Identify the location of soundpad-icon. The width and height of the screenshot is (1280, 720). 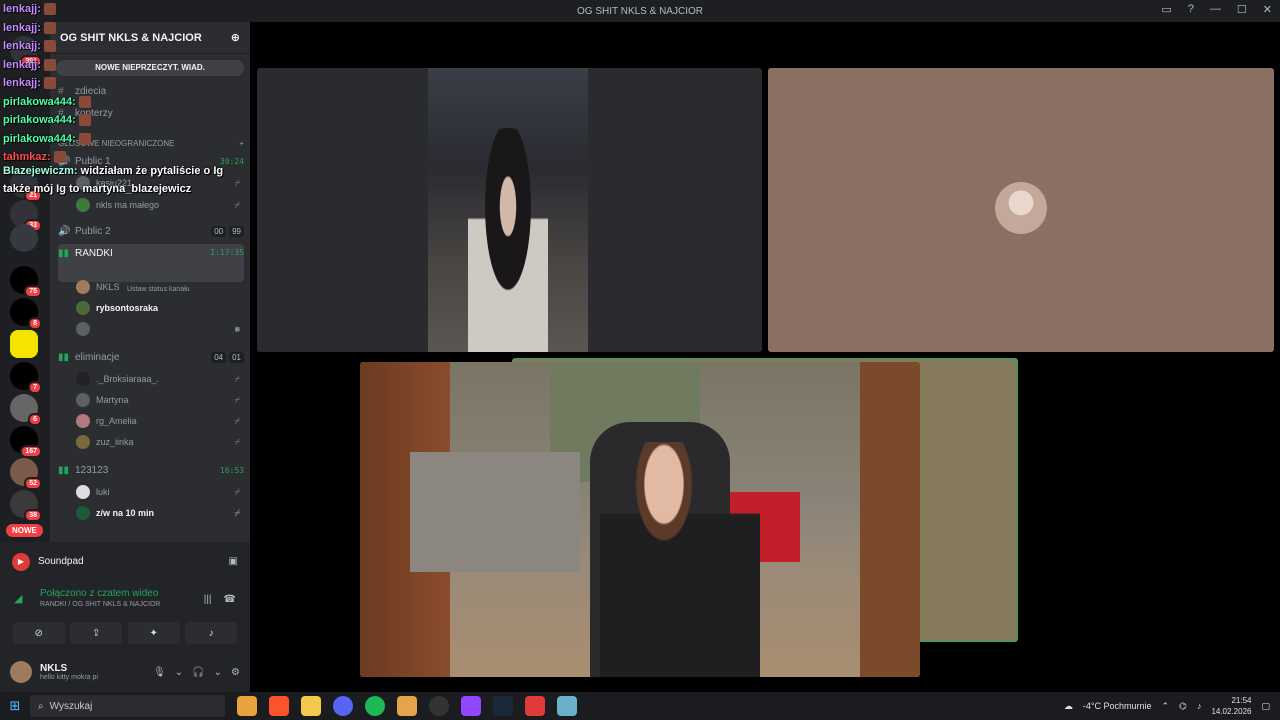
(535, 706).